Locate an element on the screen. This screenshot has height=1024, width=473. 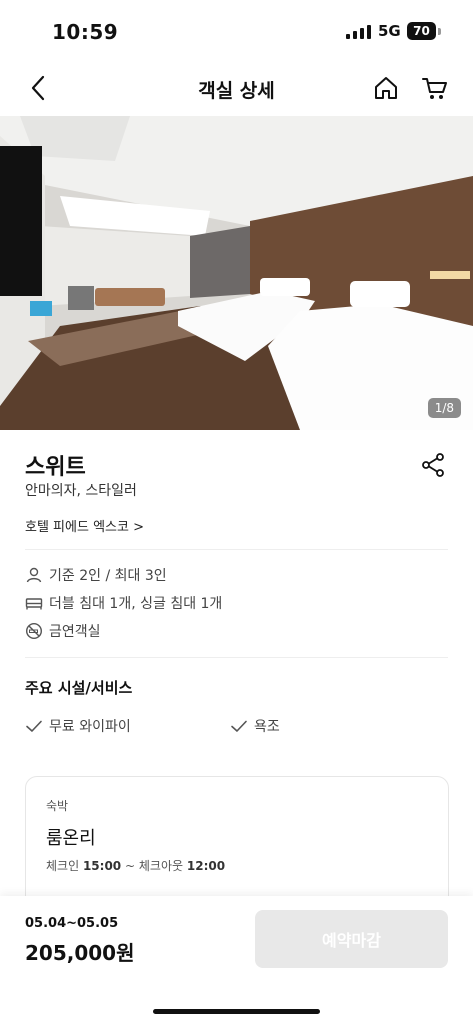
amenity-item: 욕조 is located at coordinates (255, 726).